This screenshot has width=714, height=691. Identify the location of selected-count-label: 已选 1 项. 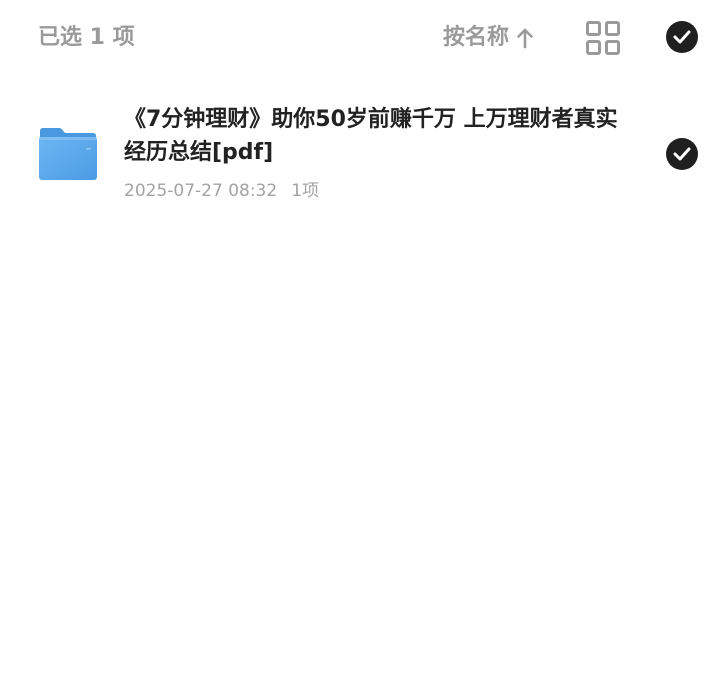
(86, 37).